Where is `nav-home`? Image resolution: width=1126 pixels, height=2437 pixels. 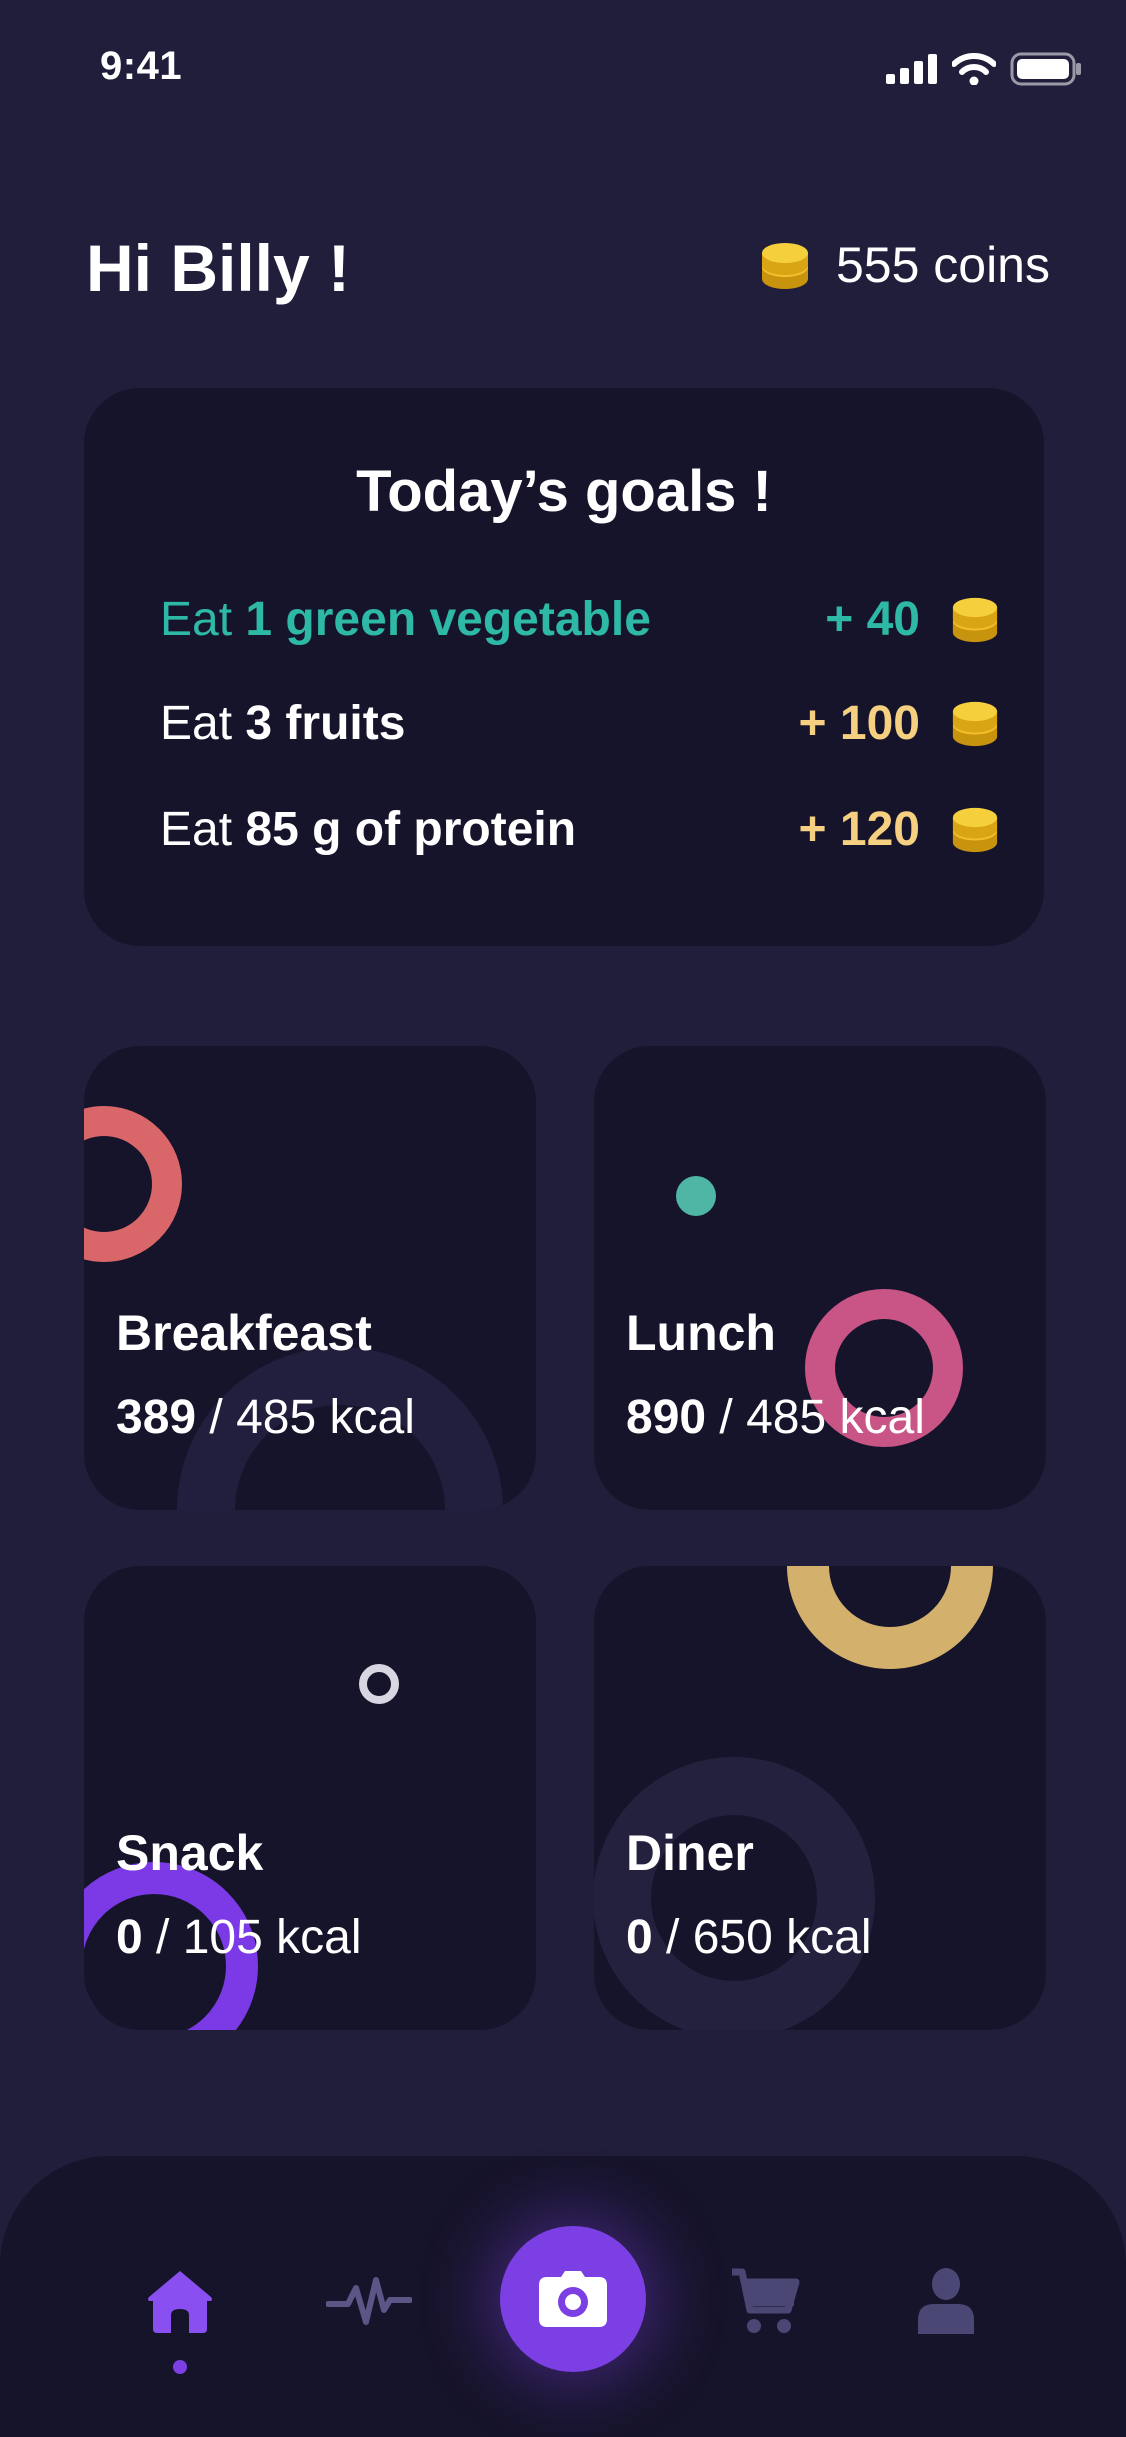 nav-home is located at coordinates (180, 2302).